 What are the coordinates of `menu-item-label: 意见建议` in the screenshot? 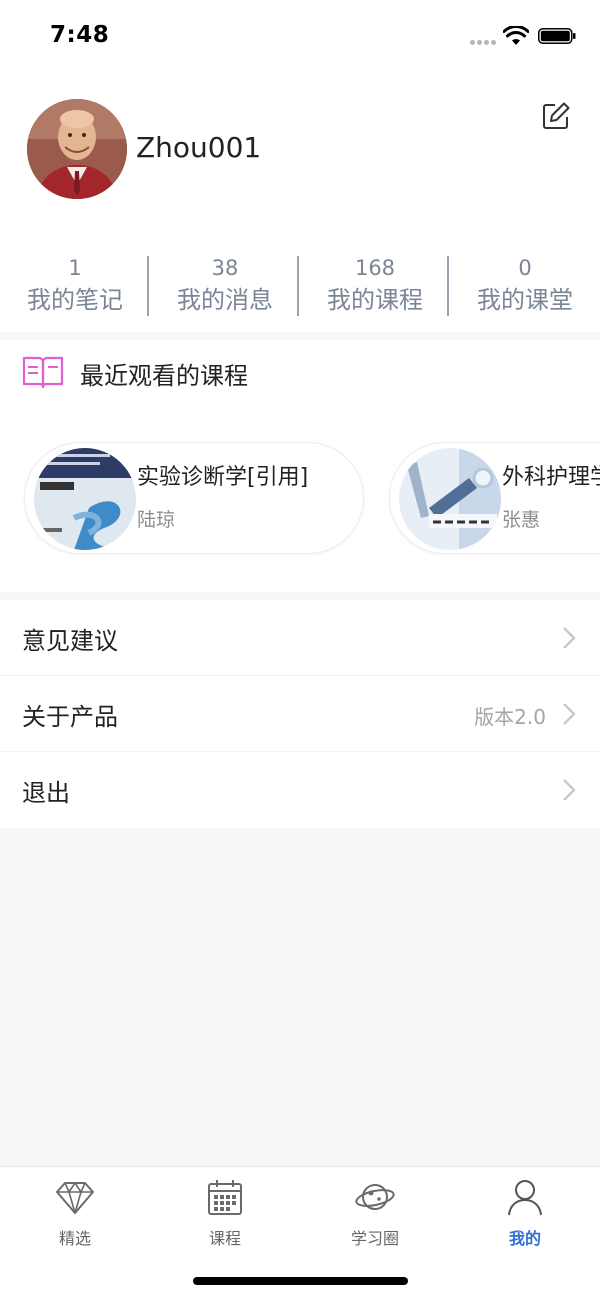 It's located at (70, 641).